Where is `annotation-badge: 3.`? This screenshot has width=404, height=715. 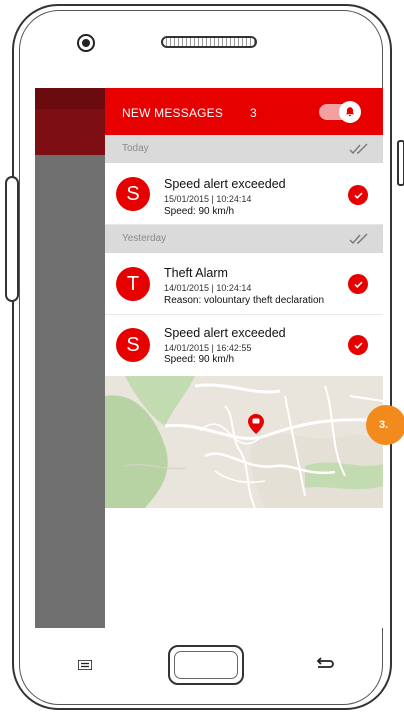 annotation-badge: 3. is located at coordinates (385, 425).